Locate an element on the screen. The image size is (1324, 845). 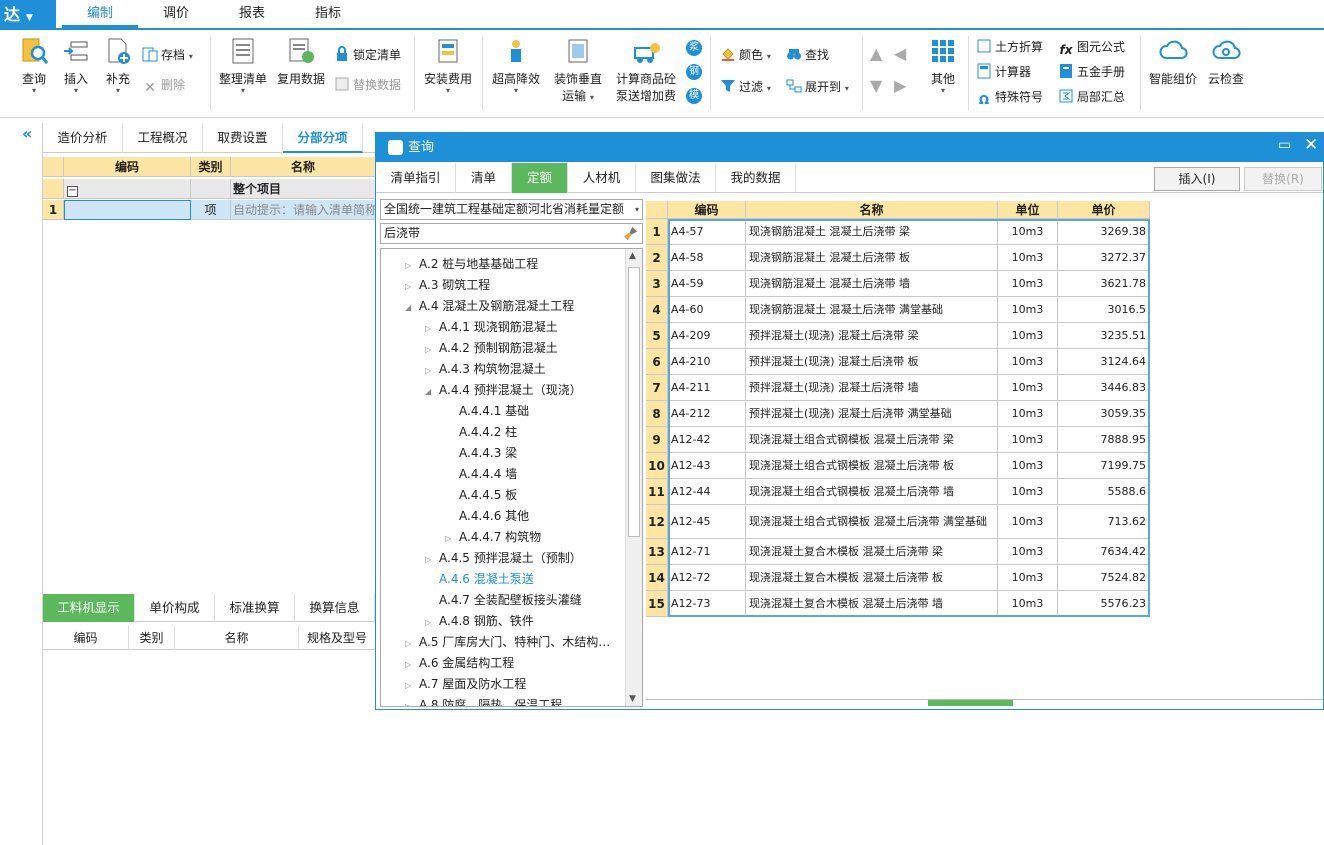
collapse-sidebar-icon: « is located at coordinates (27, 133).